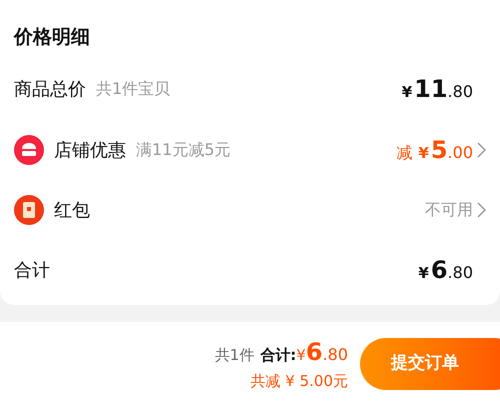 The image size is (500, 405). Describe the element at coordinates (449, 210) in the screenshot. I see `unavailable-text: 不可用` at that location.